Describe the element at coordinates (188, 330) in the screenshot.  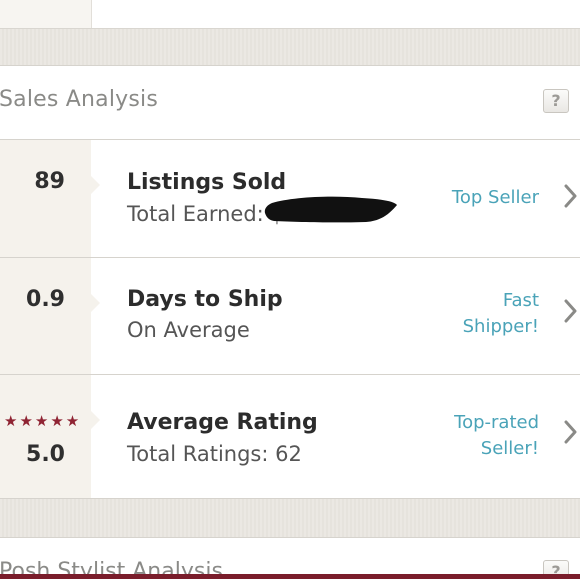
I see `on-average-label: On Average` at that location.